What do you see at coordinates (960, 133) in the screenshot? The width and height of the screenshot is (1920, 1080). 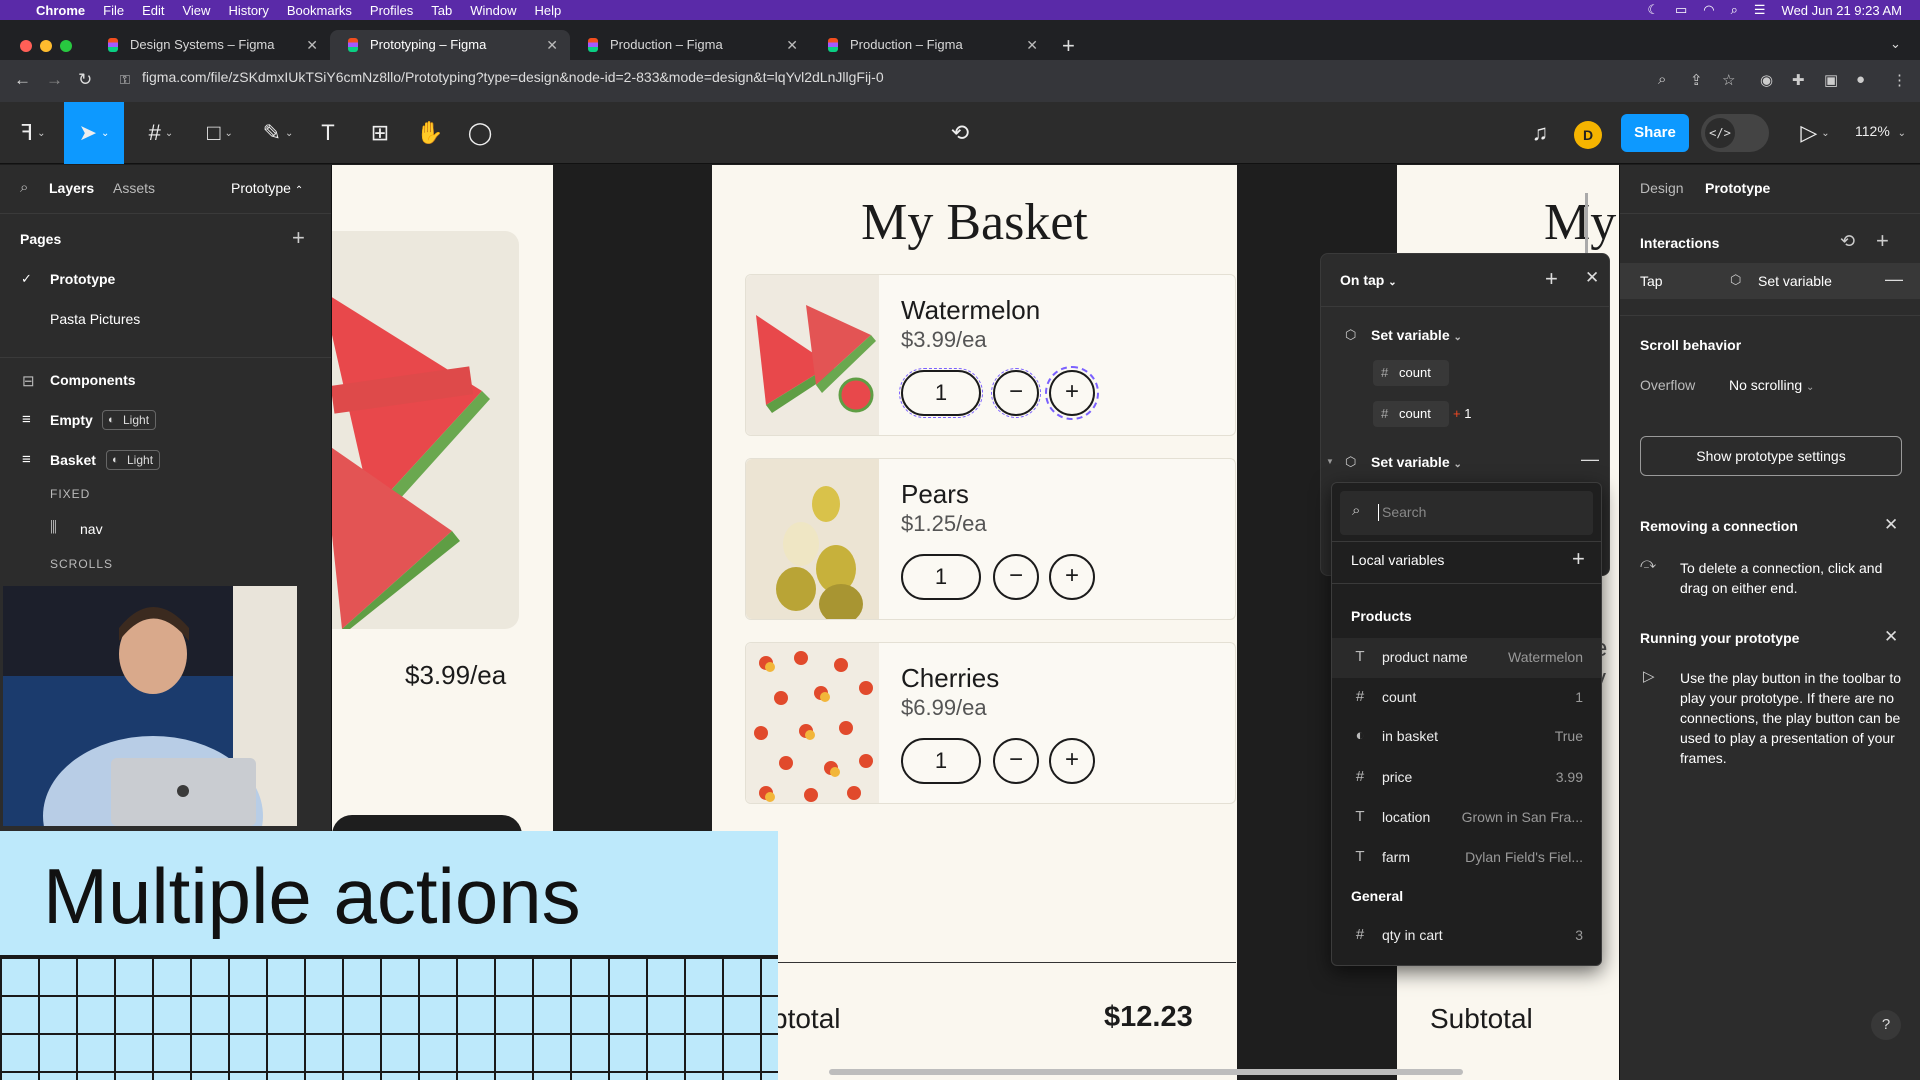 I see `prototype-flow-button: ⟲` at bounding box center [960, 133].